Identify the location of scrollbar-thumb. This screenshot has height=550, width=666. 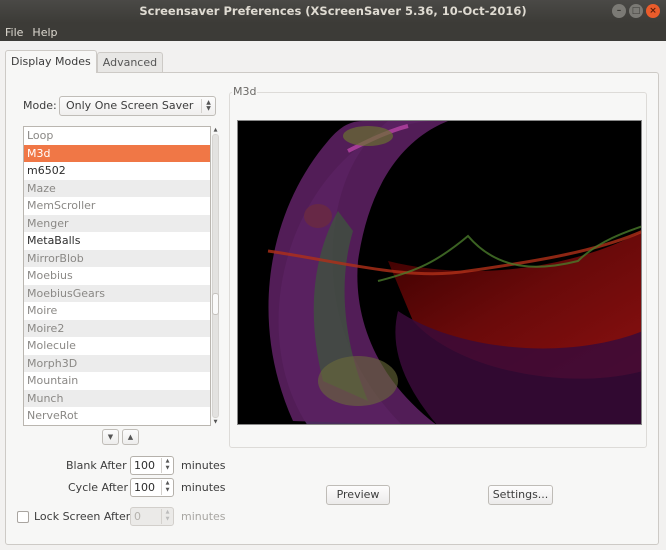
(215, 304).